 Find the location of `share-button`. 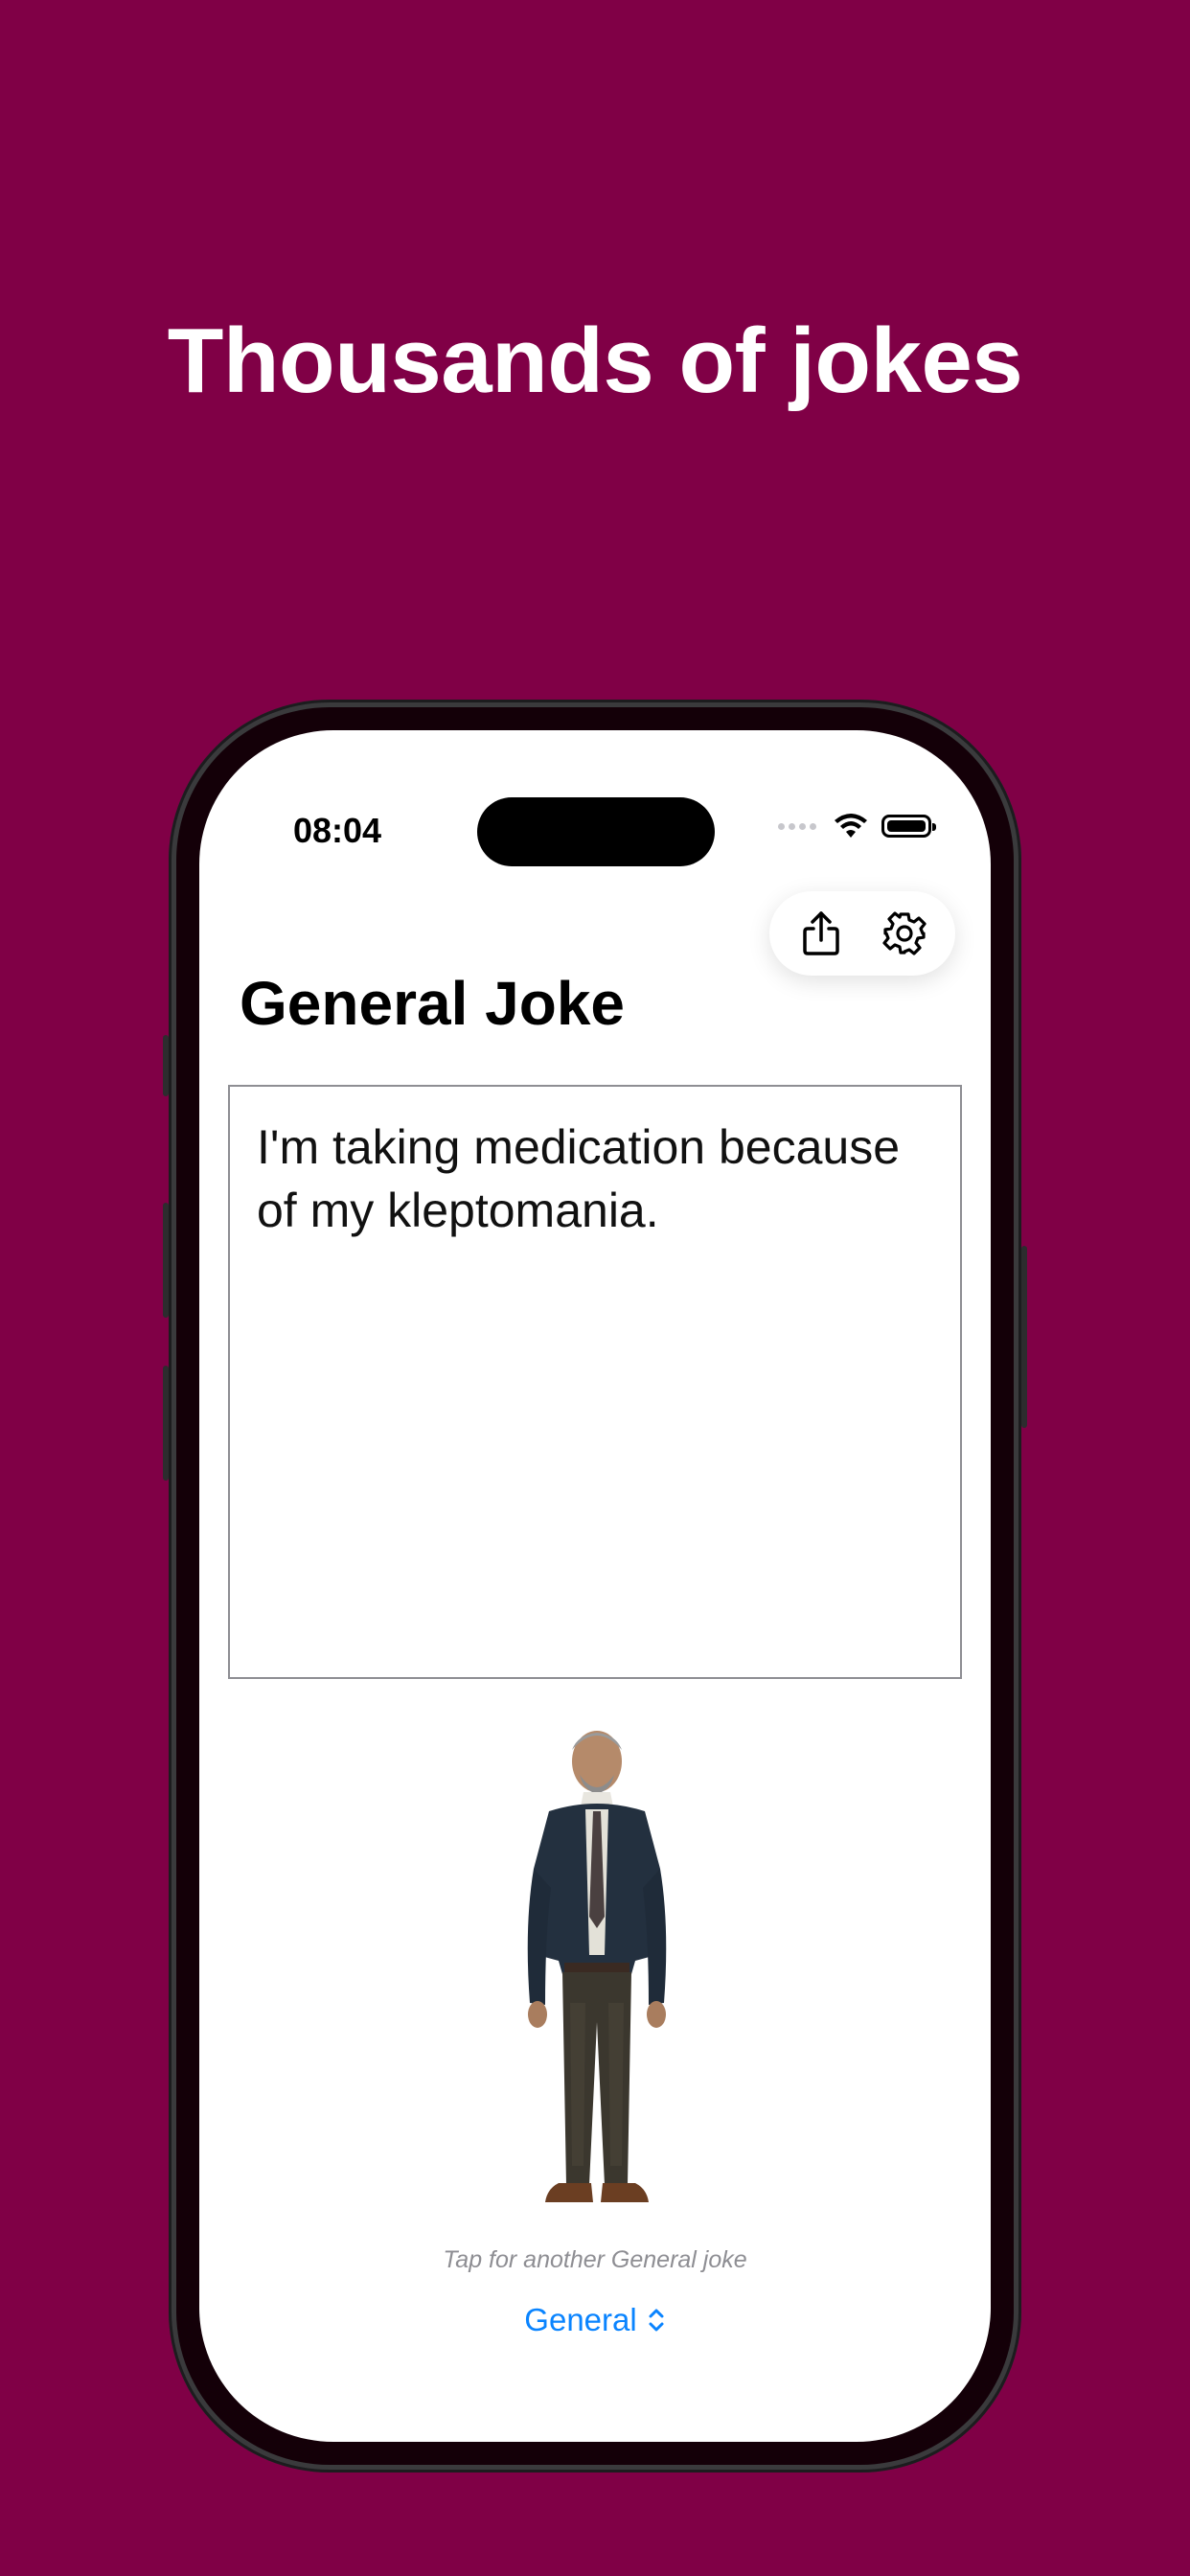

share-button is located at coordinates (821, 933).